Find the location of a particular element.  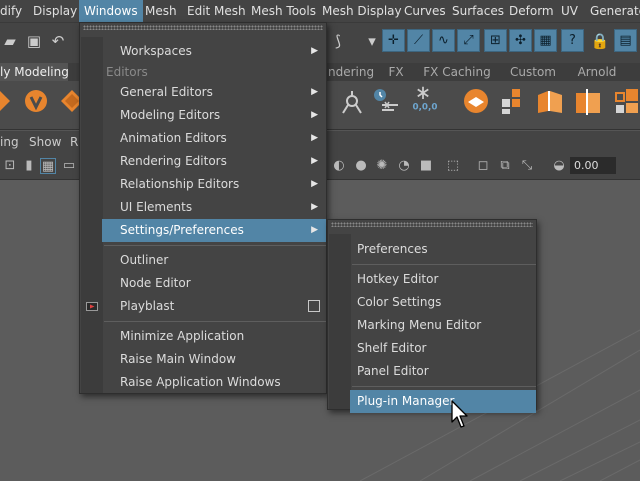

panel-menu-renderer: R is located at coordinates (74, 142).